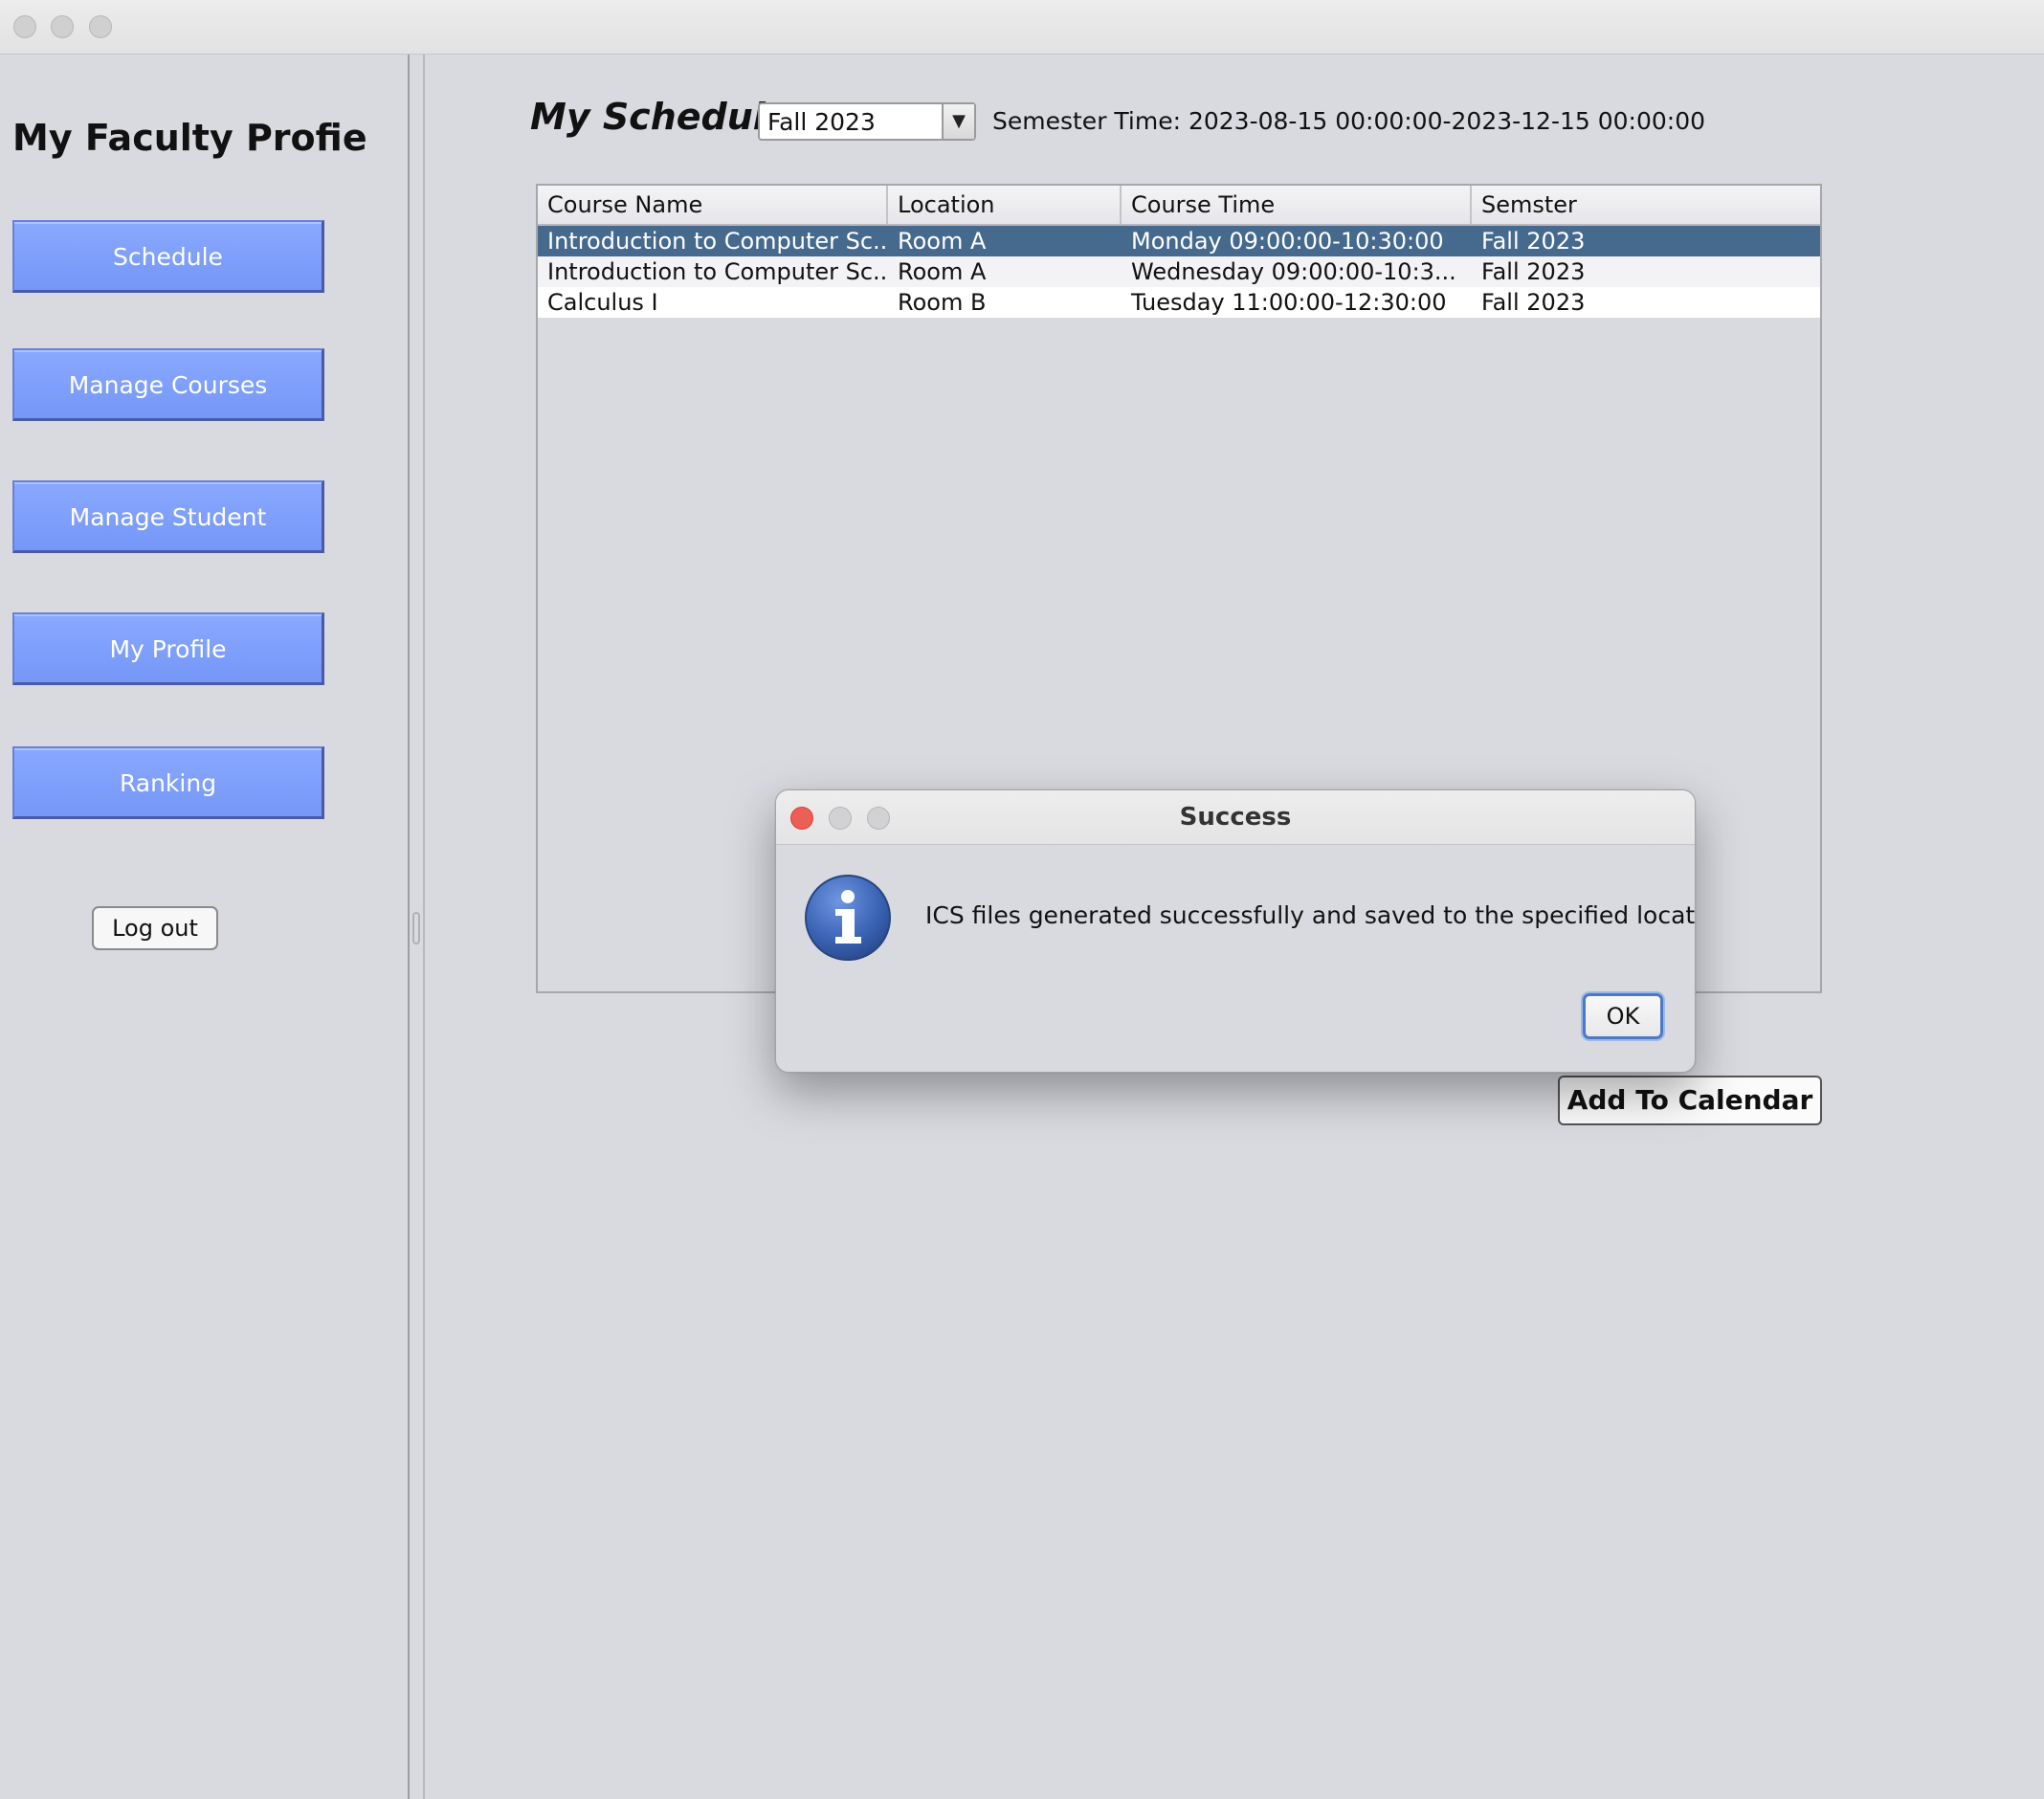 The width and height of the screenshot is (2044, 1799). What do you see at coordinates (958, 122) in the screenshot?
I see `chevron-down-icon: ▼` at bounding box center [958, 122].